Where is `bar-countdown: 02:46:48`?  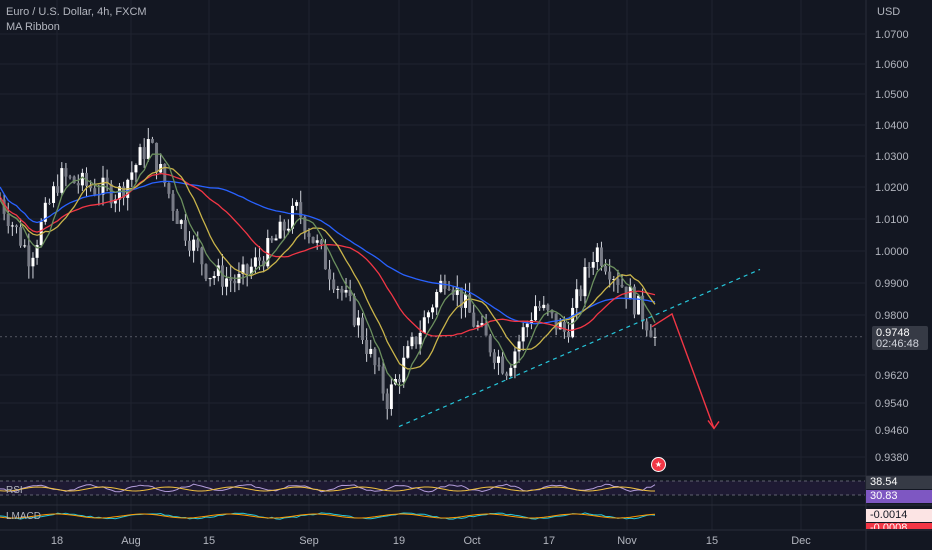 bar-countdown: 02:46:48 is located at coordinates (897, 344).